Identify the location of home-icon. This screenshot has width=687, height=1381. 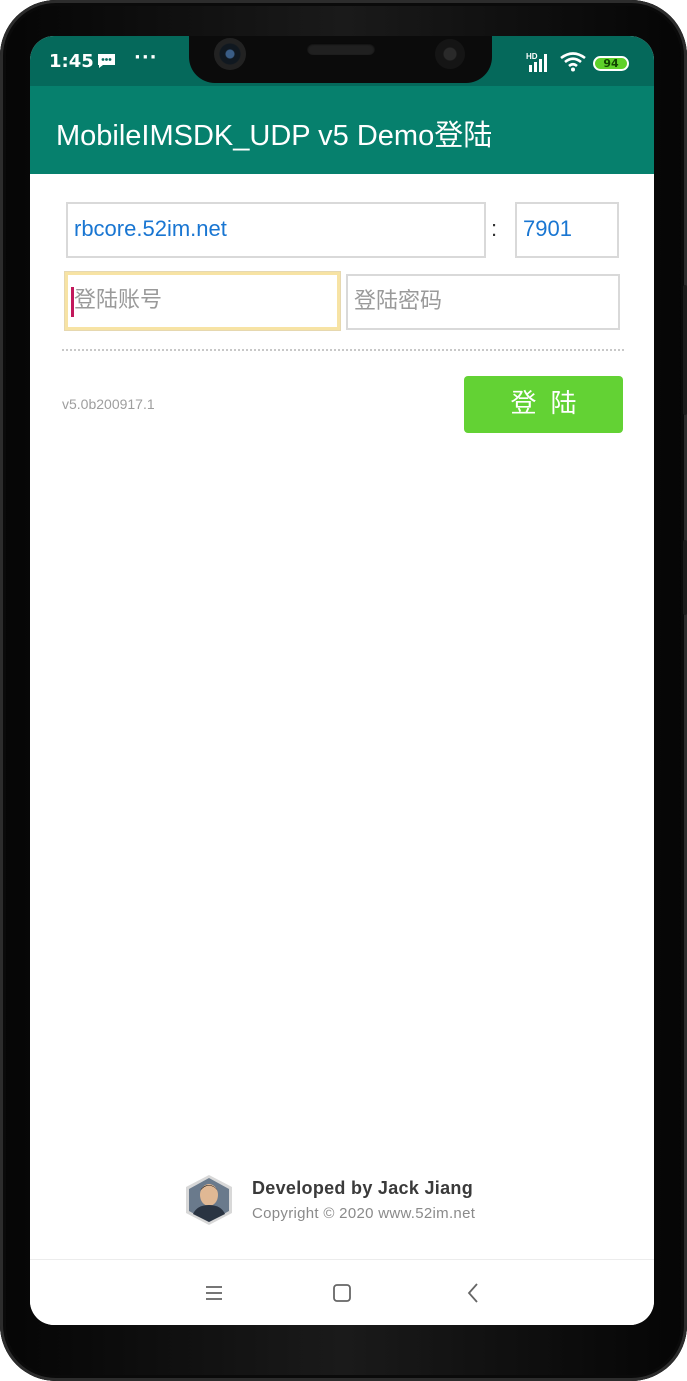
(342, 1293).